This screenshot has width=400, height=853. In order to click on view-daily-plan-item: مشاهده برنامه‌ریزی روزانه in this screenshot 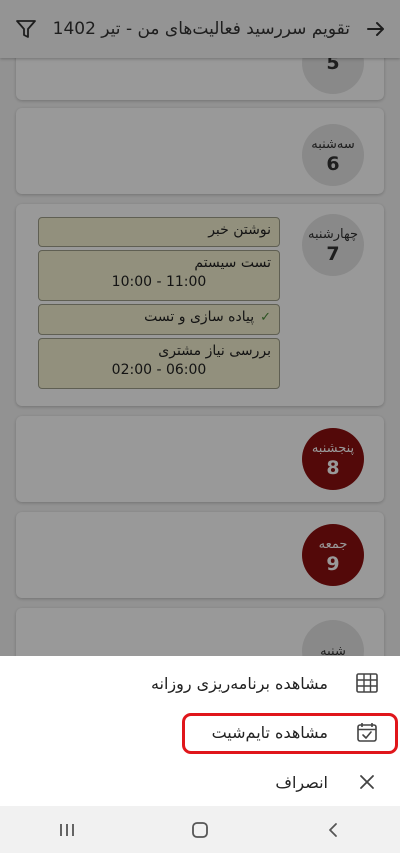, I will do `click(195, 683)`.